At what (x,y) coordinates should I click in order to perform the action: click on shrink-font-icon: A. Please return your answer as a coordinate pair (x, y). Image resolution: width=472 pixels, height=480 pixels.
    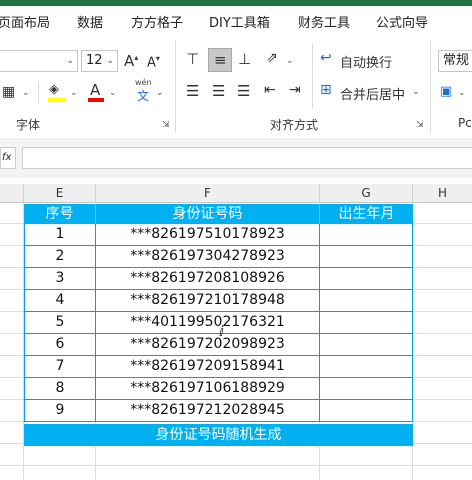
    Looking at the image, I should click on (151, 63).